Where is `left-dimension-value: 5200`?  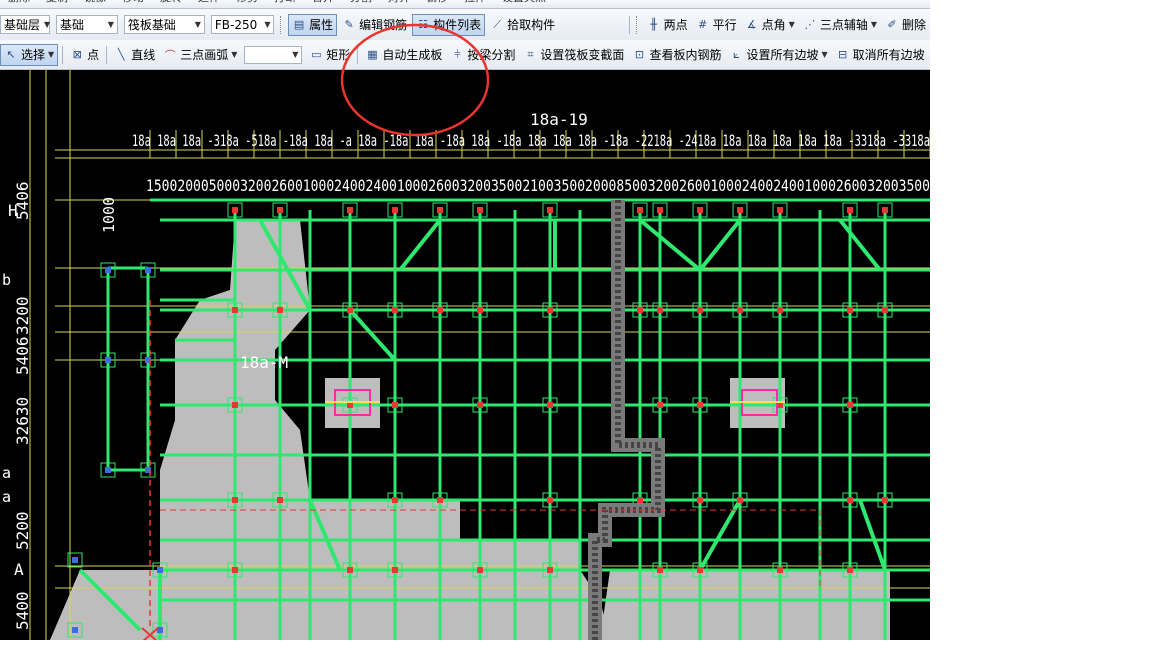 left-dimension-value: 5200 is located at coordinates (22, 530).